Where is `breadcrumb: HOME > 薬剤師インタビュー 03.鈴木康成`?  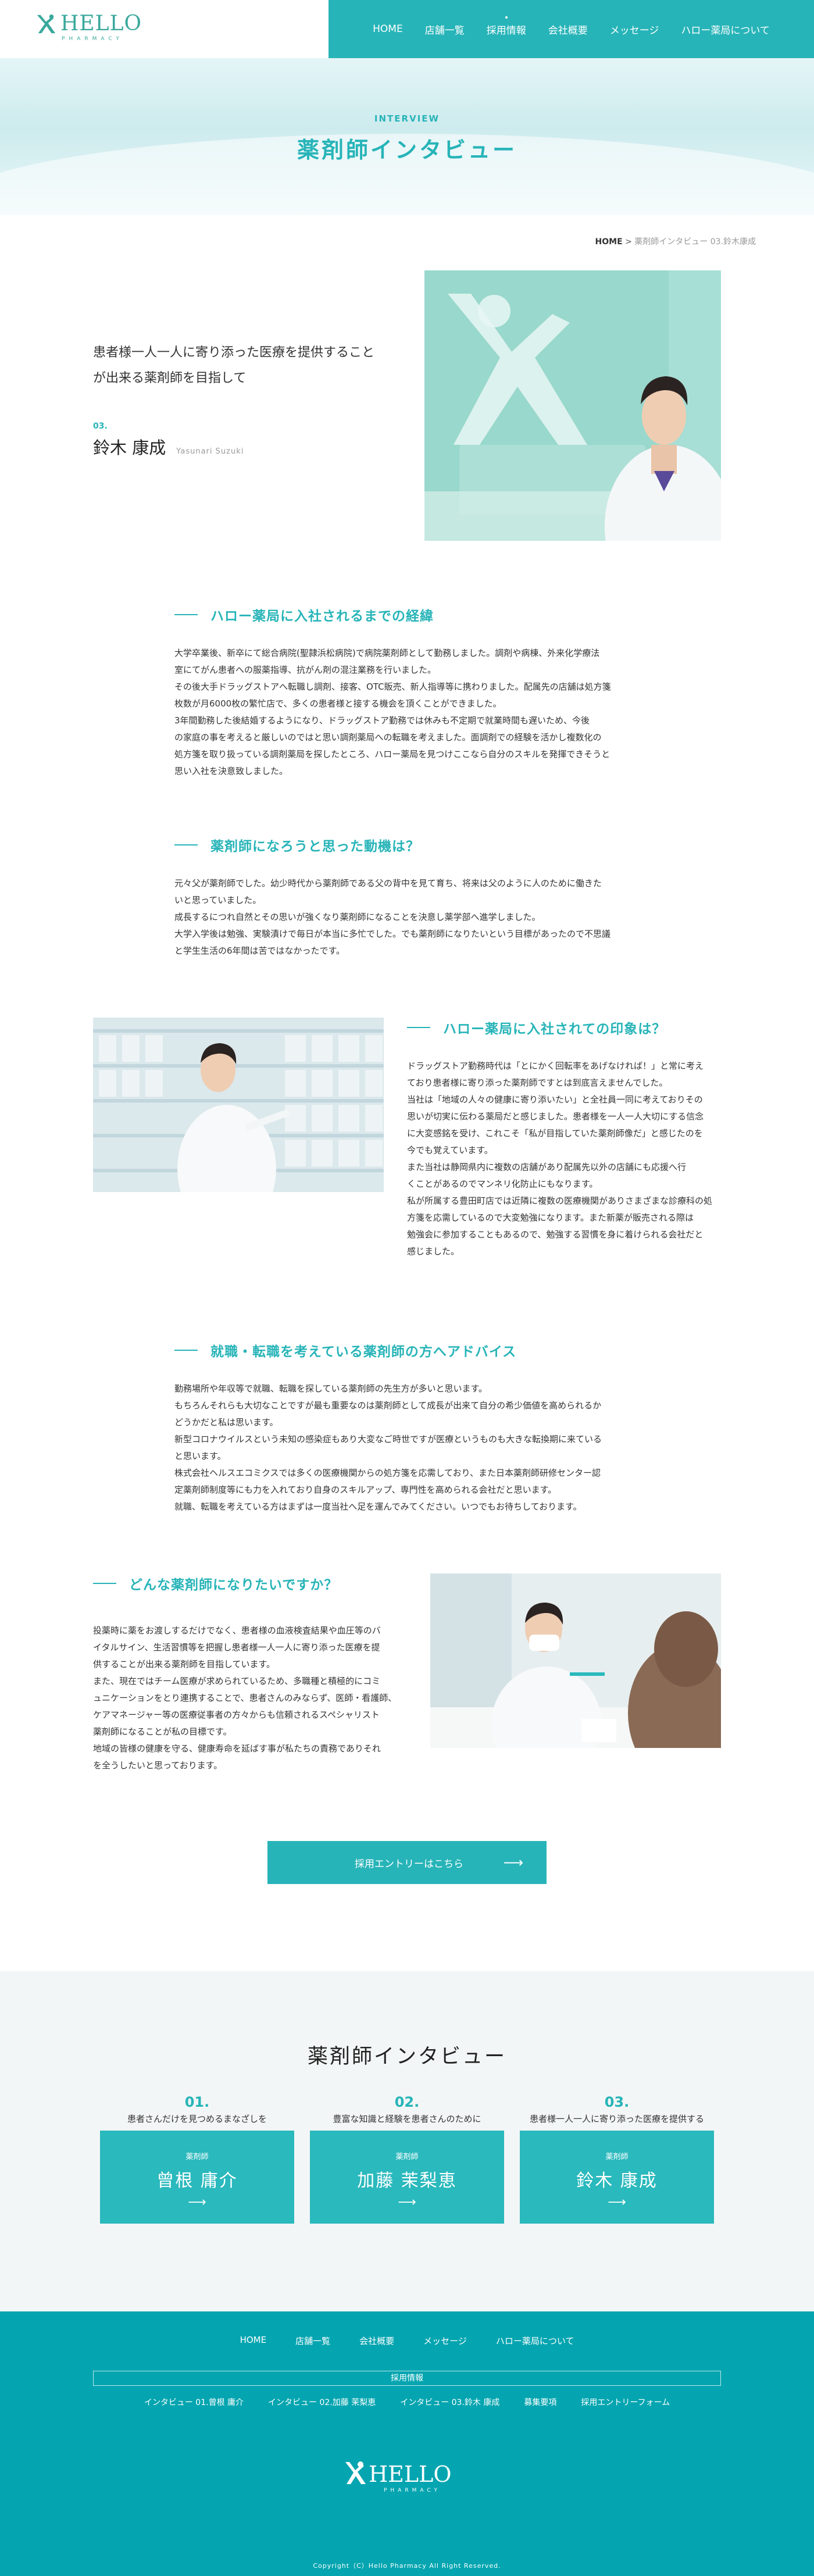
breadcrumb: HOME > 薬剤師インタビュー 03.鈴木康成 is located at coordinates (407, 231).